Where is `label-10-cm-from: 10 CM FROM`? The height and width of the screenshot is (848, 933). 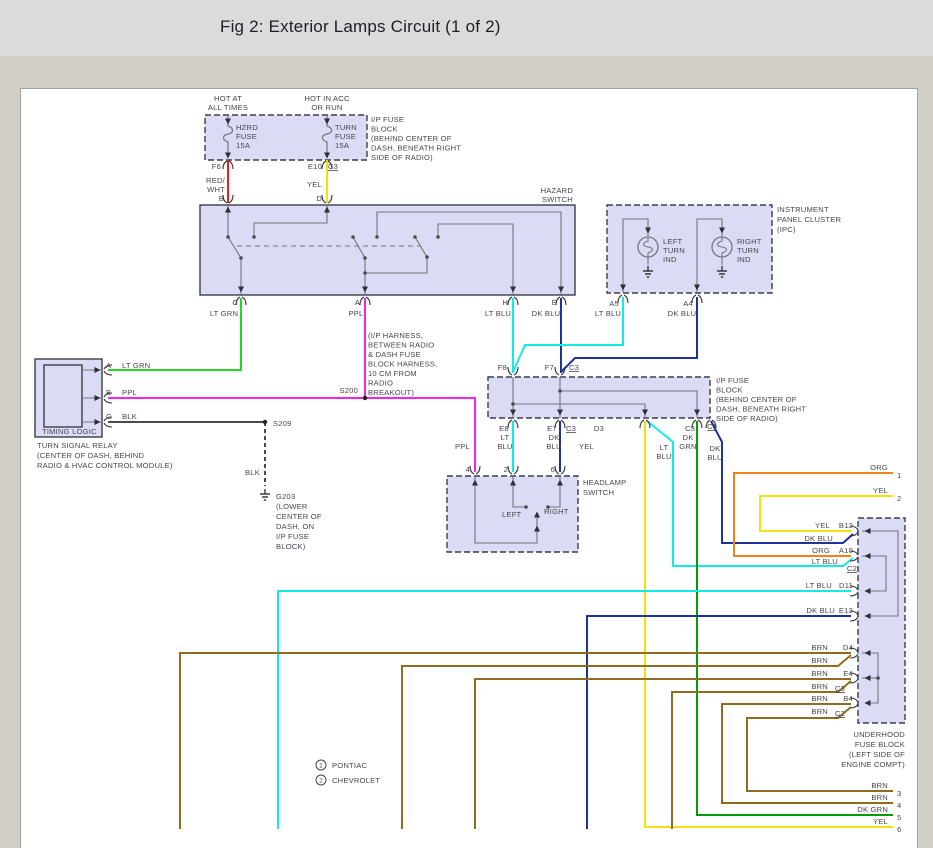 label-10-cm-from: 10 CM FROM is located at coordinates (392, 373).